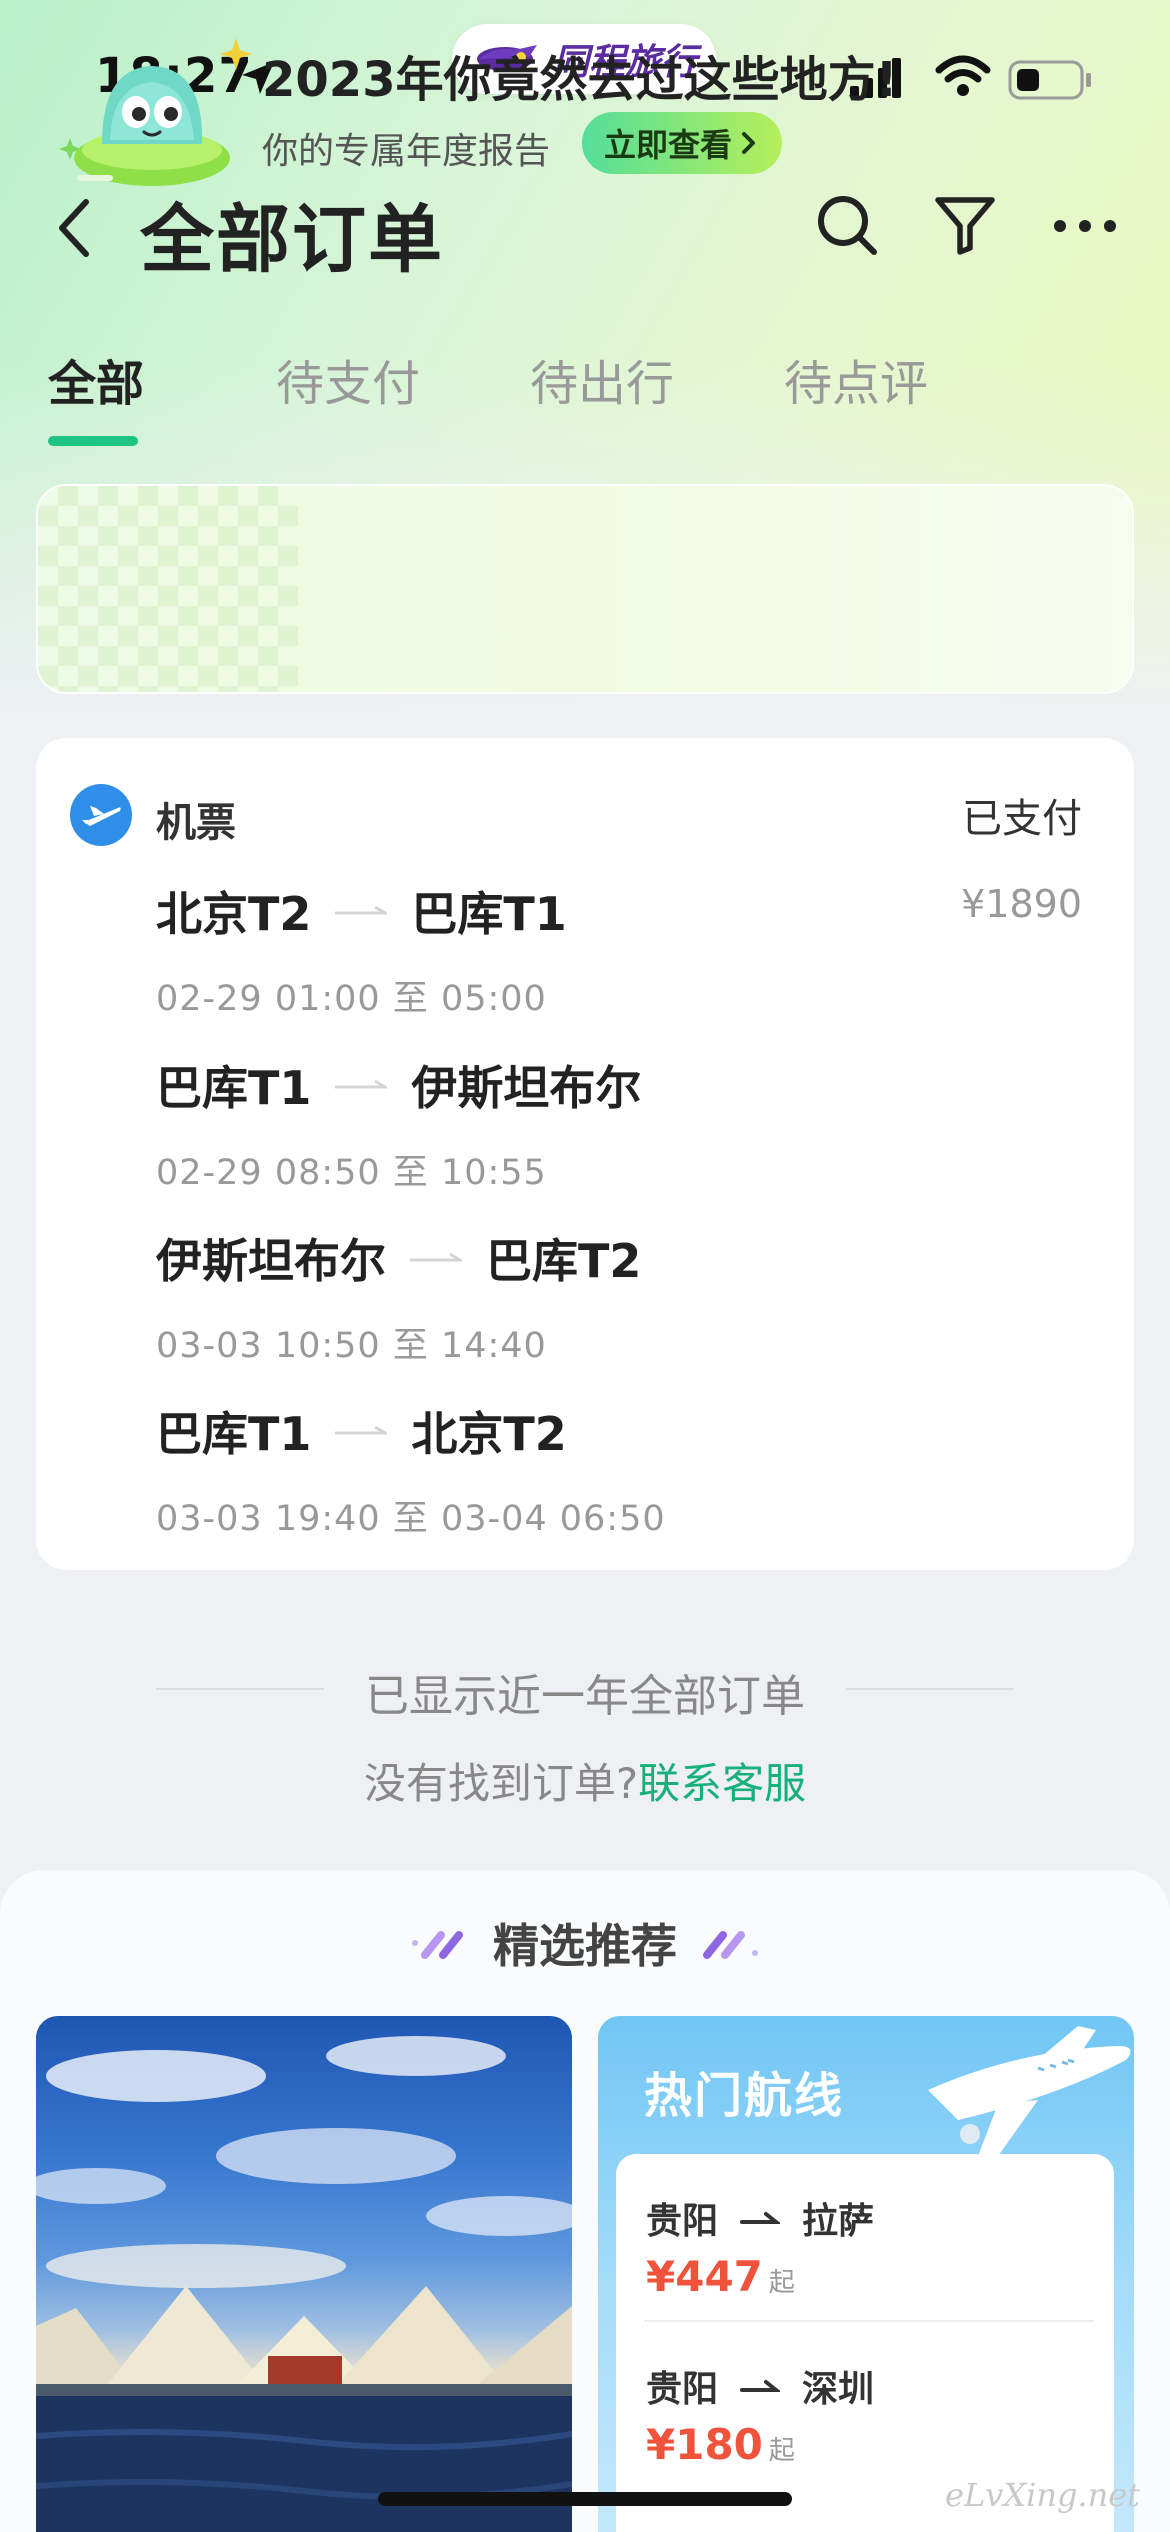 The width and height of the screenshot is (1170, 2532). Describe the element at coordinates (760, 2246) in the screenshot. I see `route-item: 贵阳 拉萨 ¥447 起` at that location.